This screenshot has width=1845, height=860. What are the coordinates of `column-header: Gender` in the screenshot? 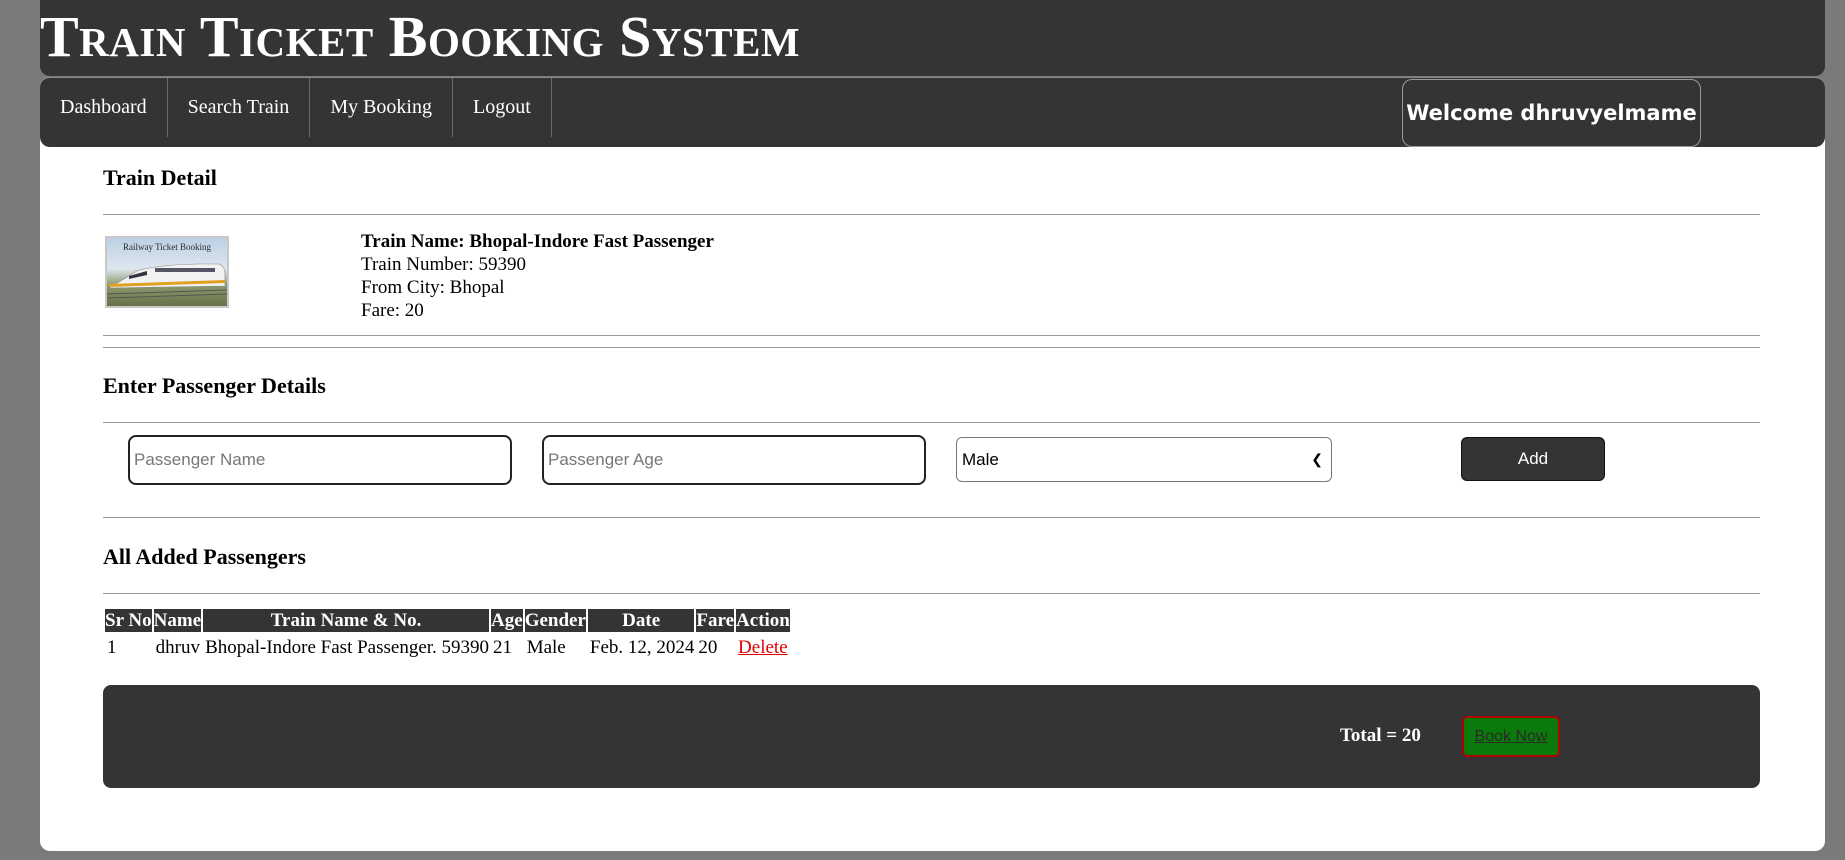 It's located at (555, 620).